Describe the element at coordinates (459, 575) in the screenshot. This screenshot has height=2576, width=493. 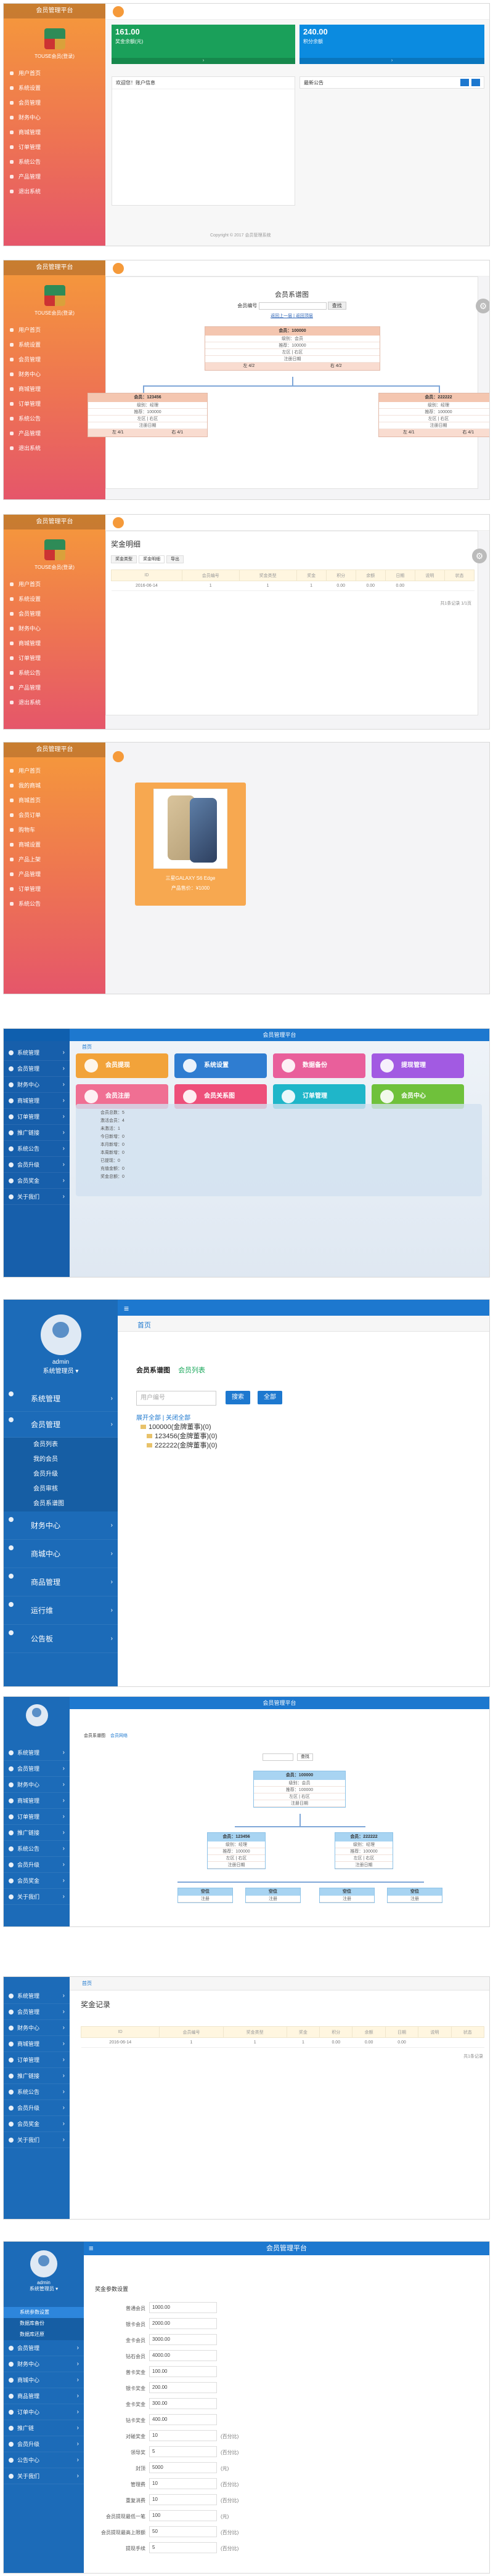
I see `column-header: 状态` at that location.